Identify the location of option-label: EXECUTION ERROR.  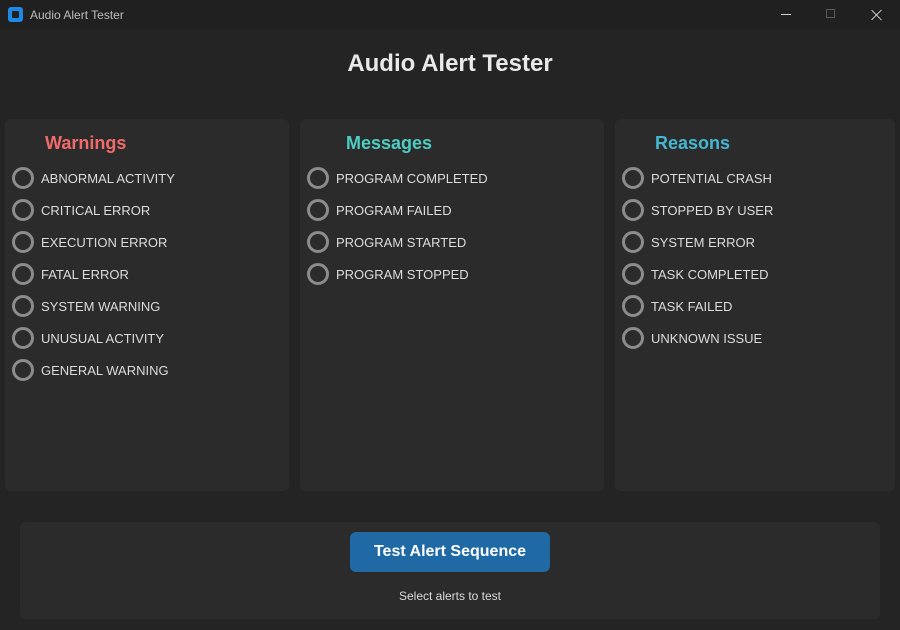
(104, 242).